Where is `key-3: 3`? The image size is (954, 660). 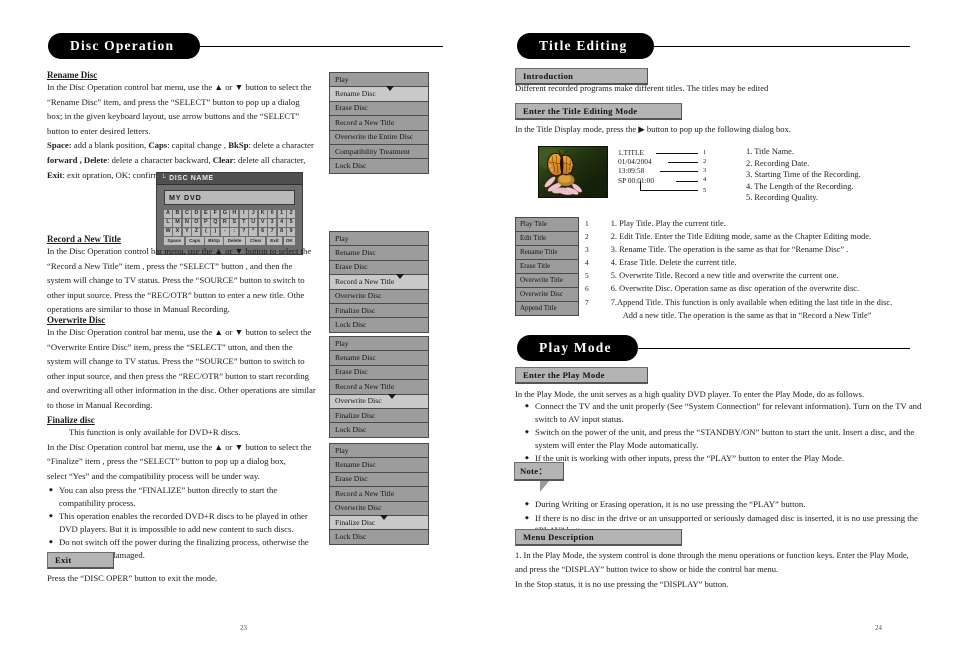
key-3: 3 is located at coordinates (272, 223).